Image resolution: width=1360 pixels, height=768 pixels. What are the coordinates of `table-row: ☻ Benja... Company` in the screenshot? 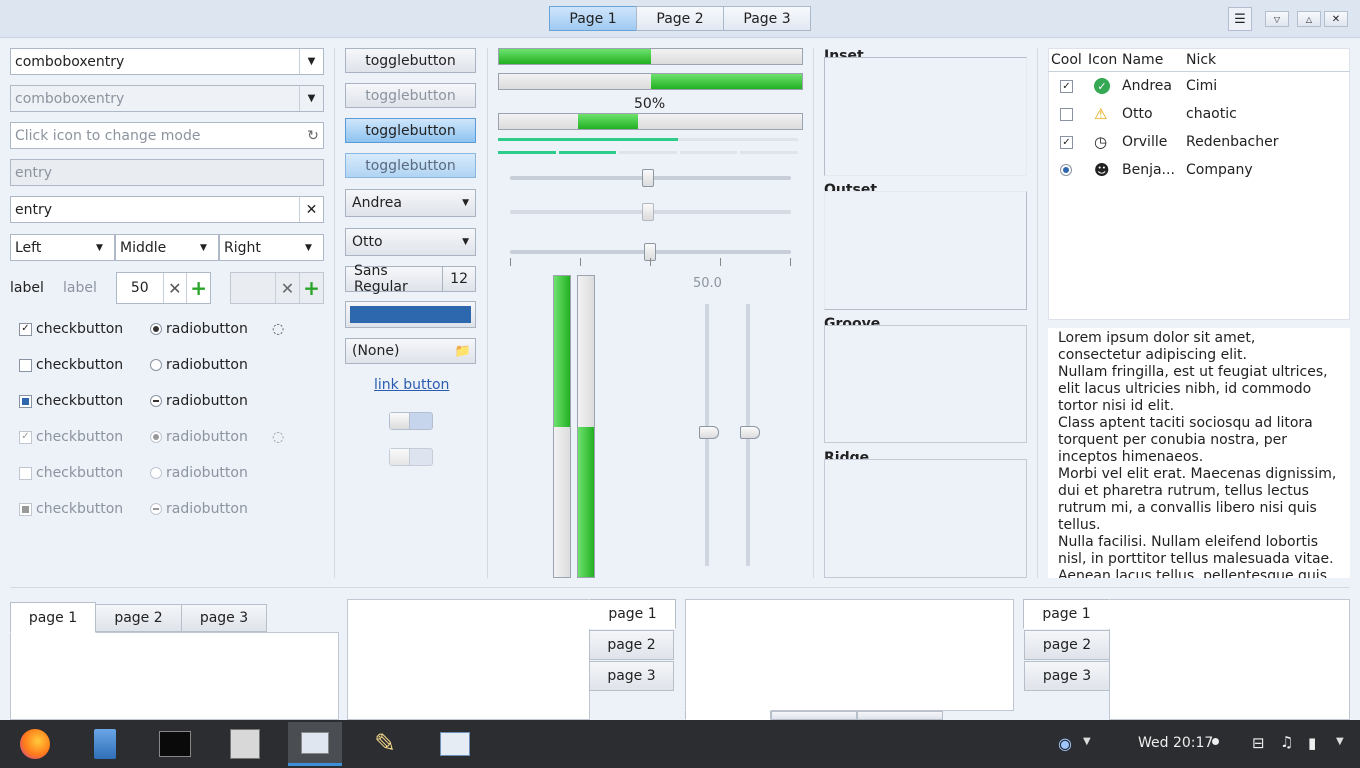 It's located at (1199, 170).